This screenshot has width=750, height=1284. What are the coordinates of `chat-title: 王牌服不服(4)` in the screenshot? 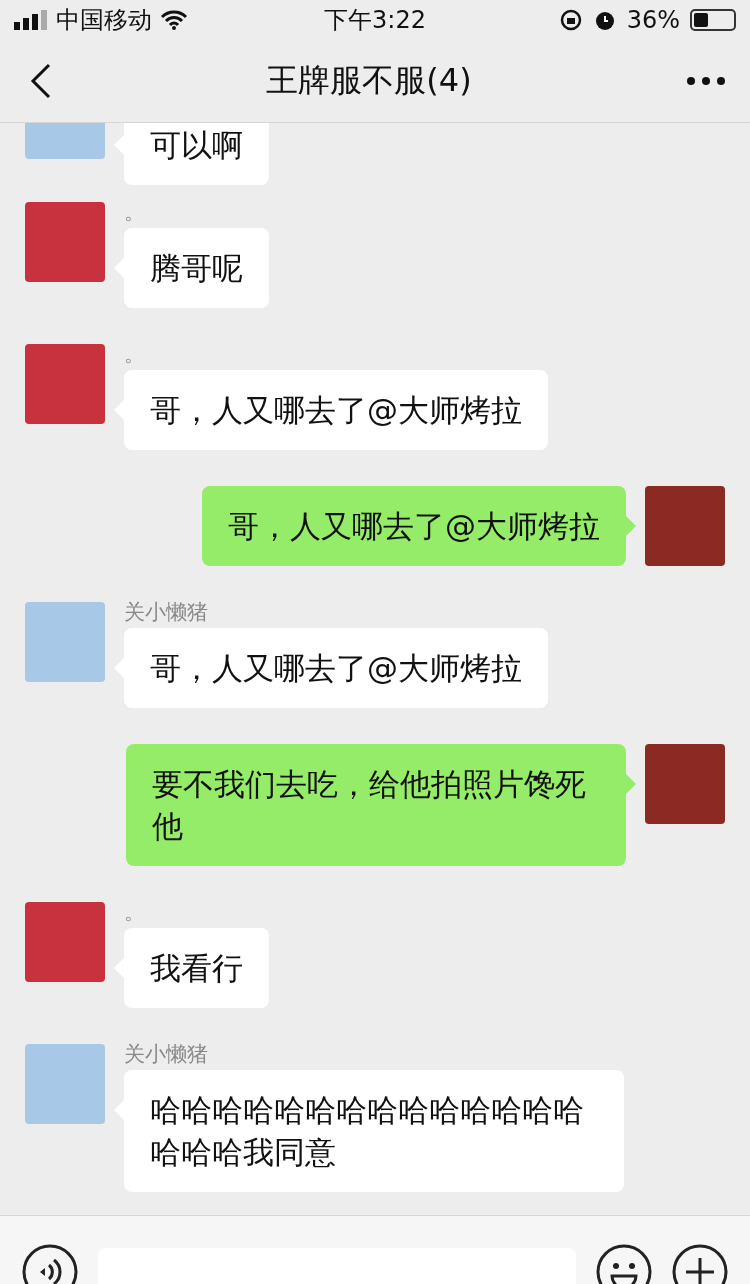 It's located at (369, 80).